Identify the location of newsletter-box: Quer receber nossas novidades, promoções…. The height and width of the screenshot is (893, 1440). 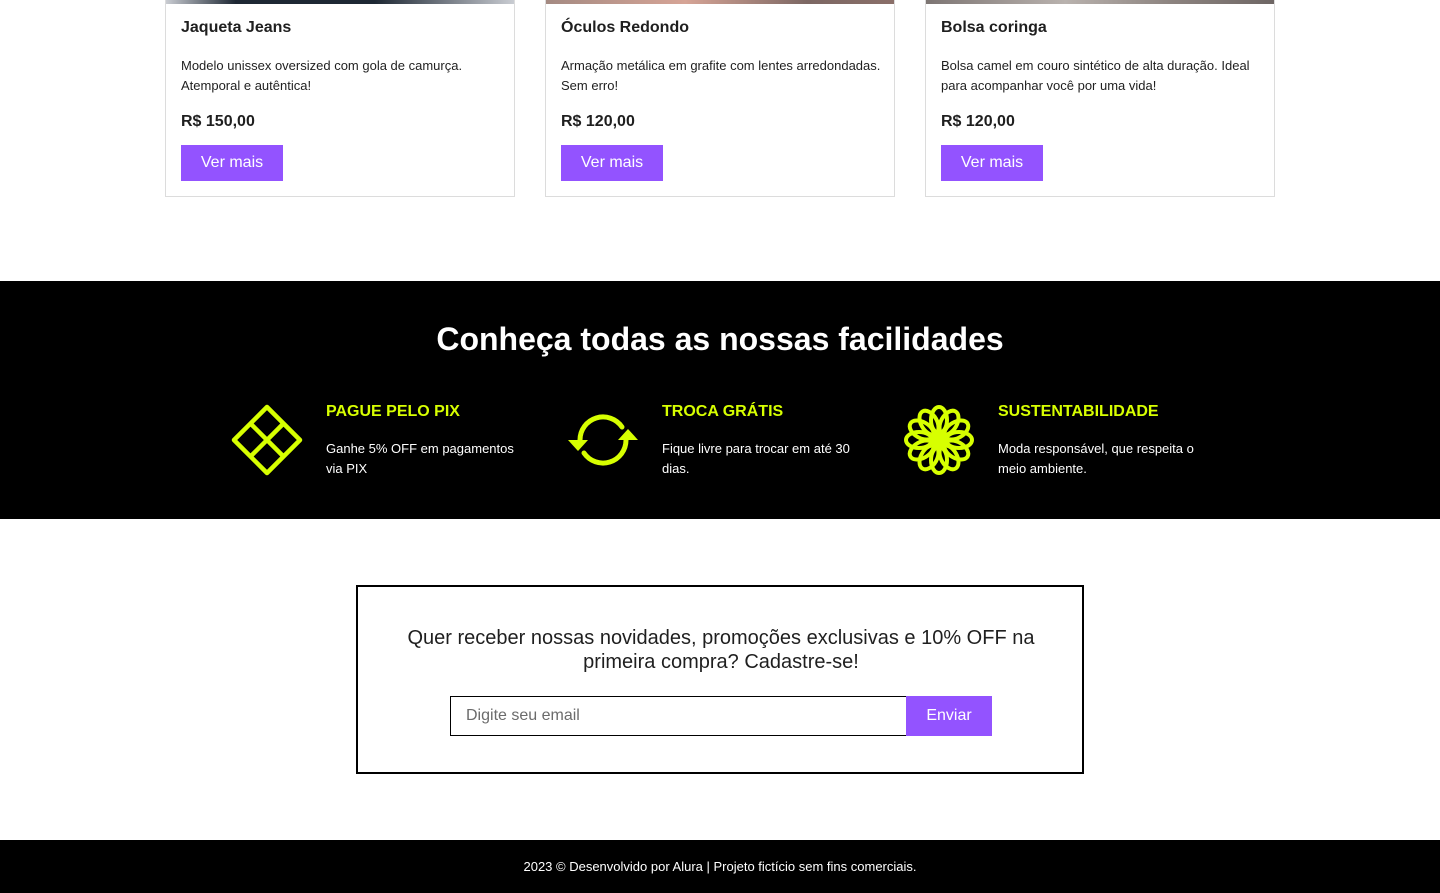
(720, 679).